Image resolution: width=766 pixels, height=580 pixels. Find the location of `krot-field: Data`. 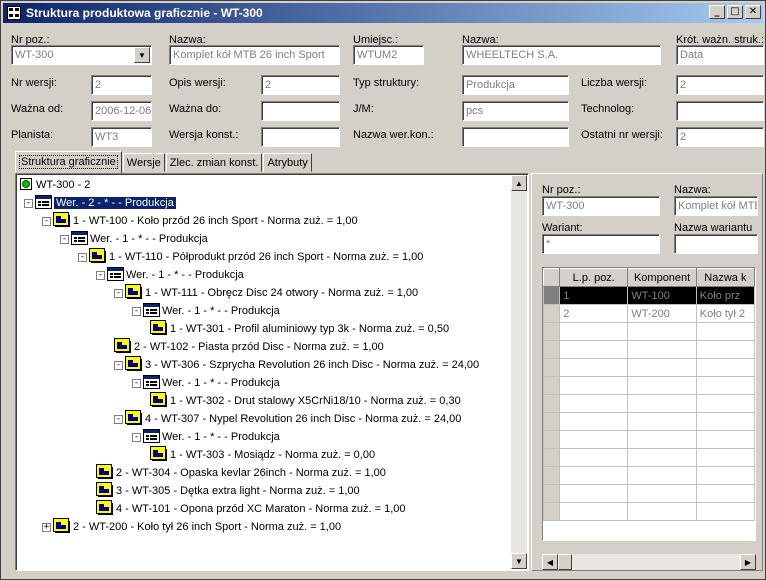

krot-field: Data is located at coordinates (720, 55).